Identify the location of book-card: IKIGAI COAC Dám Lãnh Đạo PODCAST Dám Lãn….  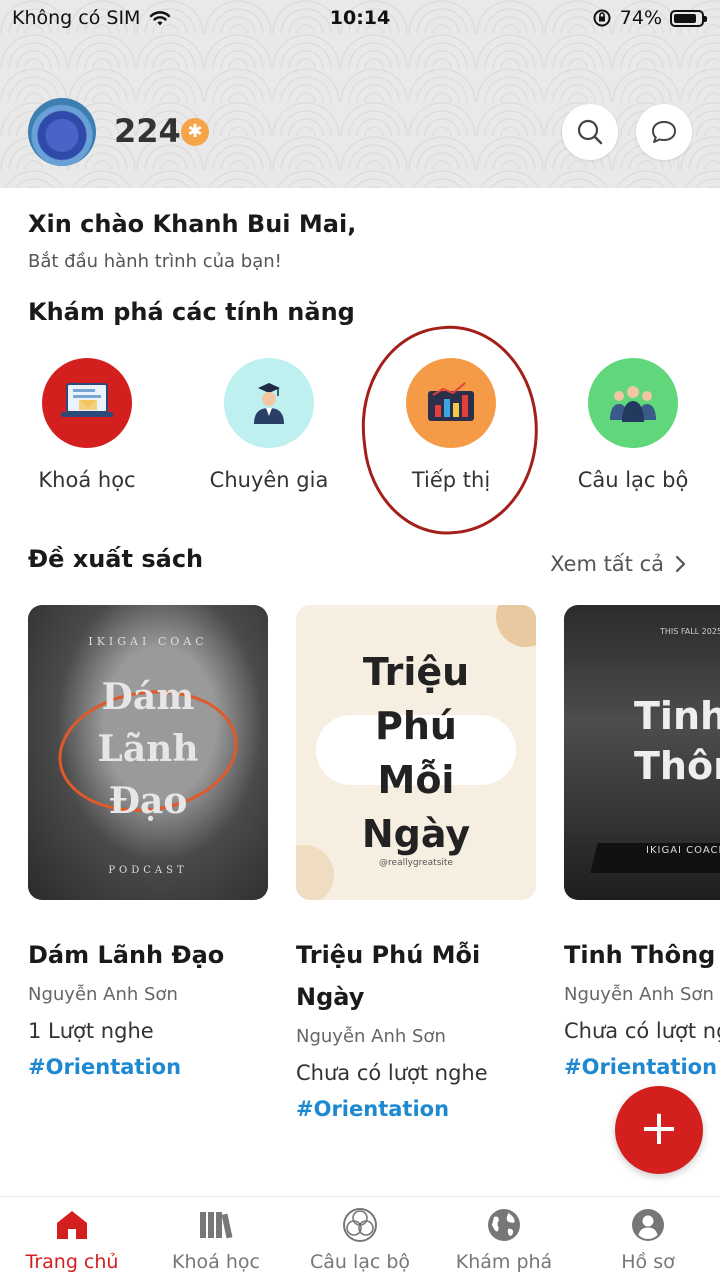
(148, 842).